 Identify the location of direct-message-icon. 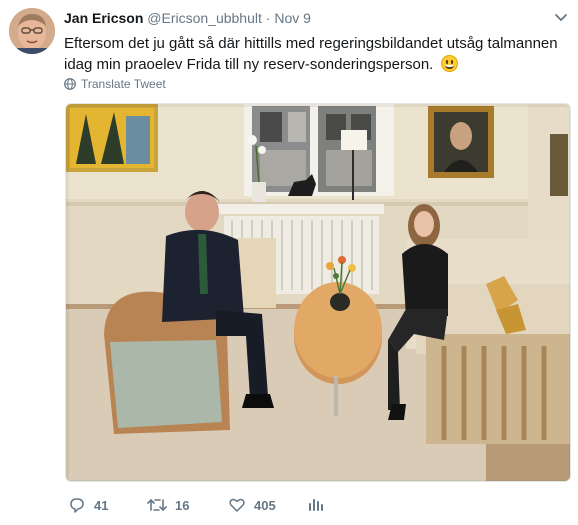
(316, 505).